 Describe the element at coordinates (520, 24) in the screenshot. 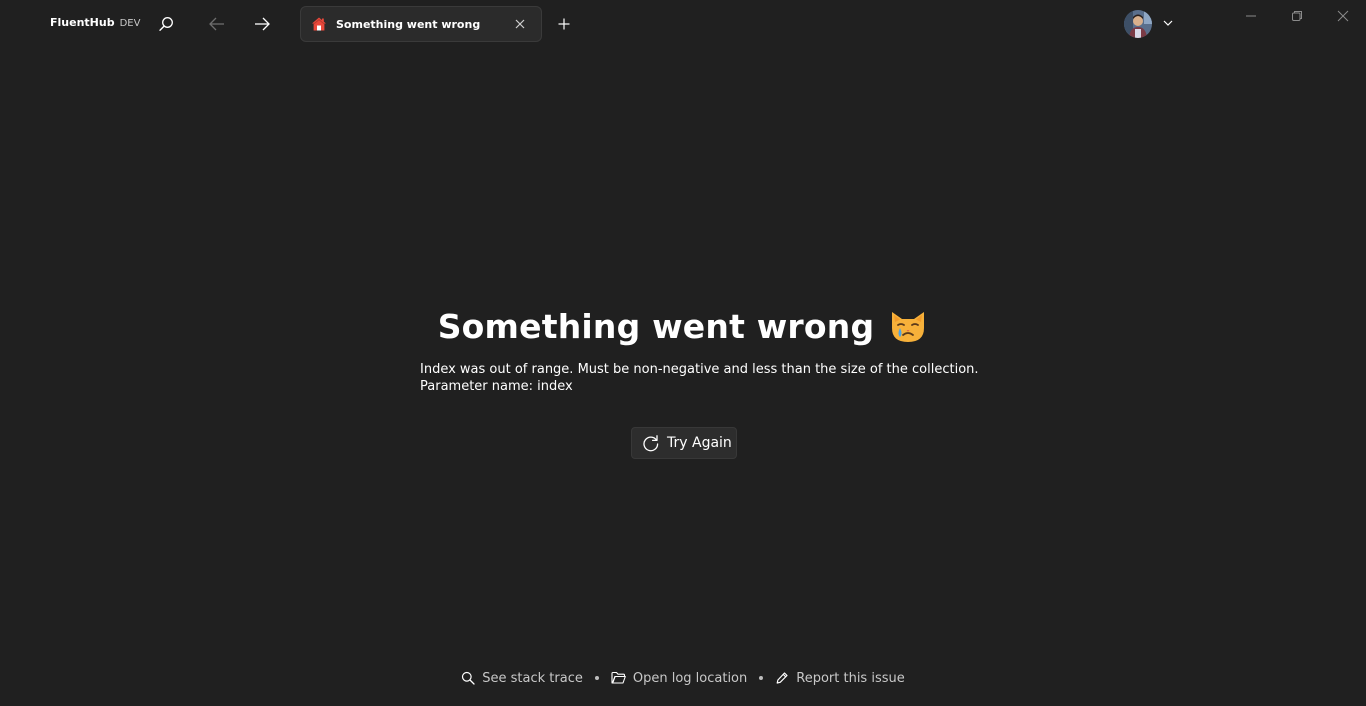

I see `close-icon` at that location.